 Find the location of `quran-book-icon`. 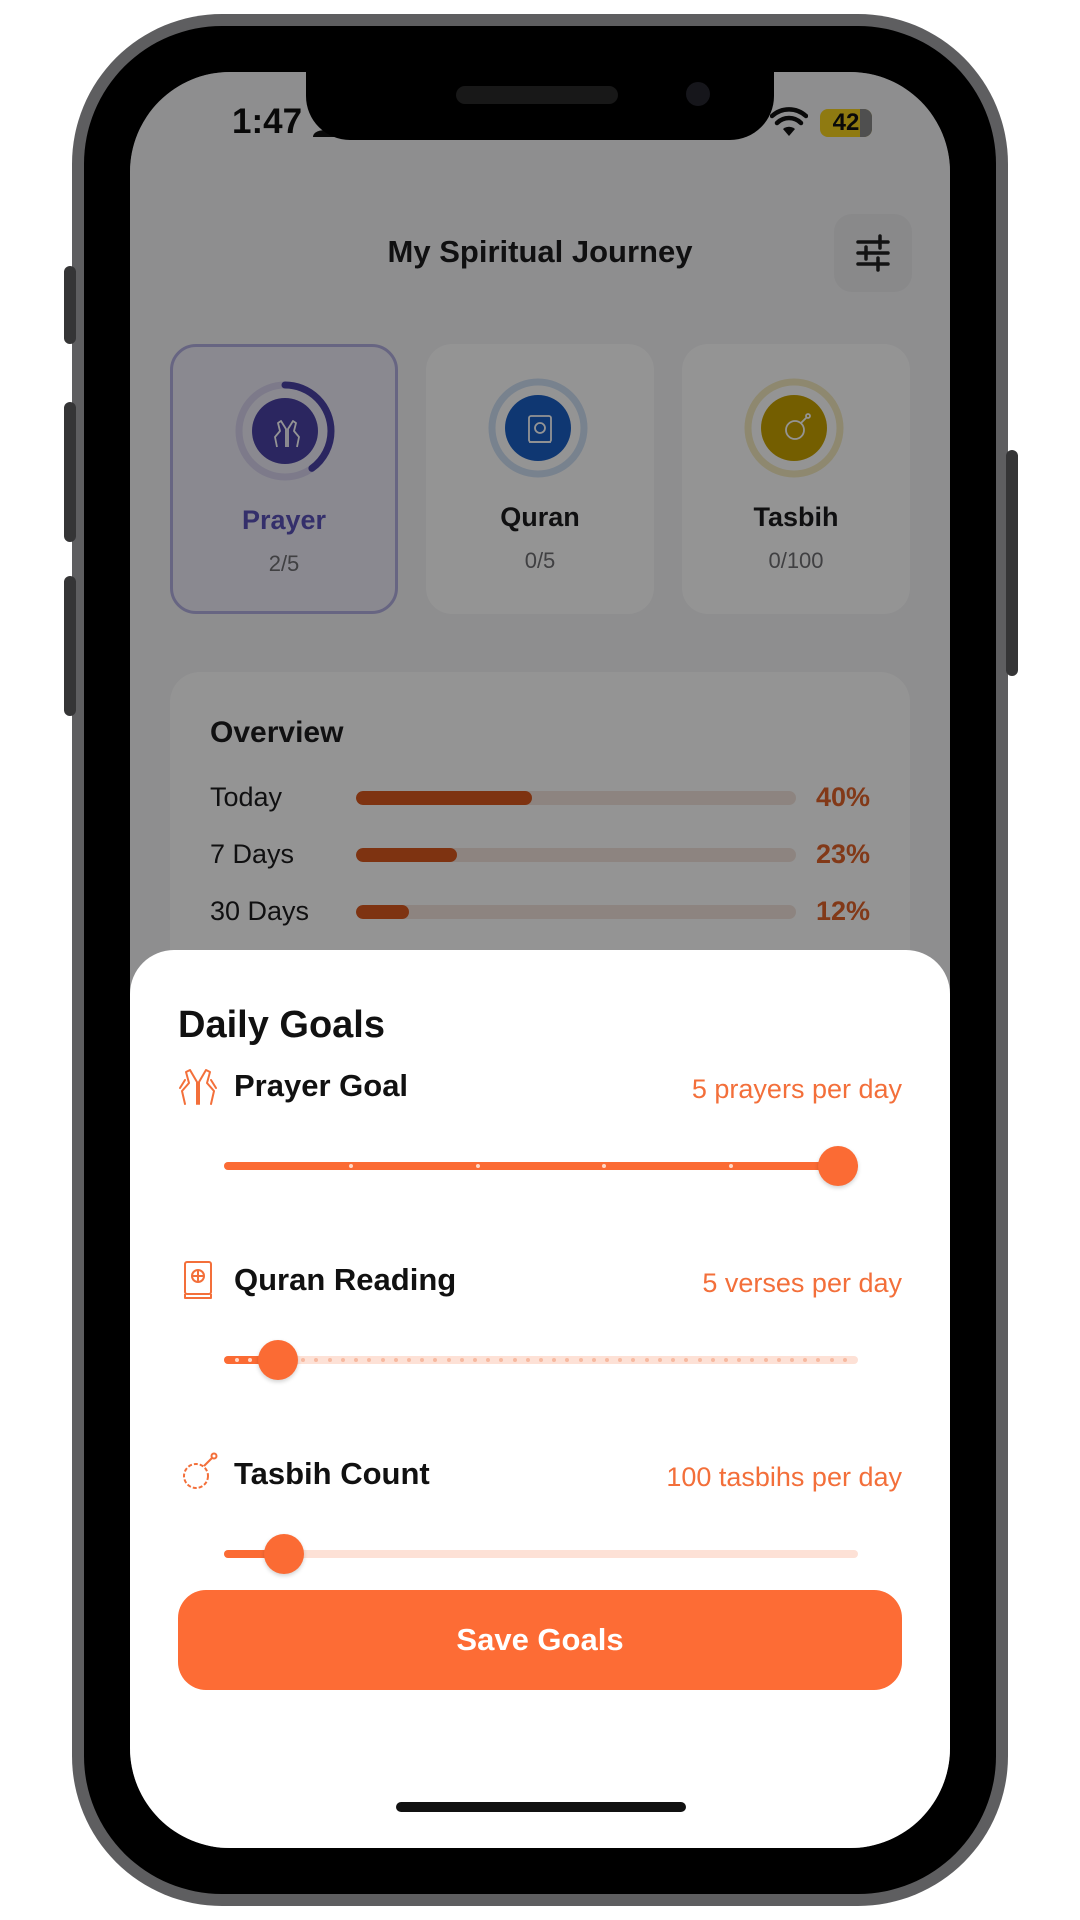

quran-book-icon is located at coordinates (198, 1280).